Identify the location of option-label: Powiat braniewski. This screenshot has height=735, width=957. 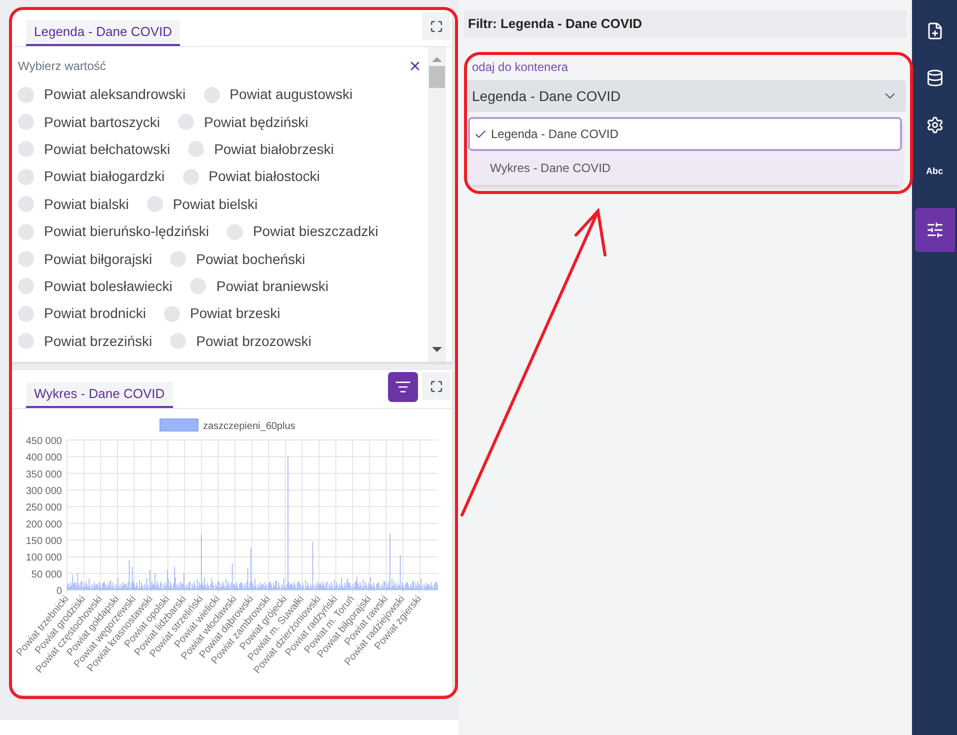
(272, 286).